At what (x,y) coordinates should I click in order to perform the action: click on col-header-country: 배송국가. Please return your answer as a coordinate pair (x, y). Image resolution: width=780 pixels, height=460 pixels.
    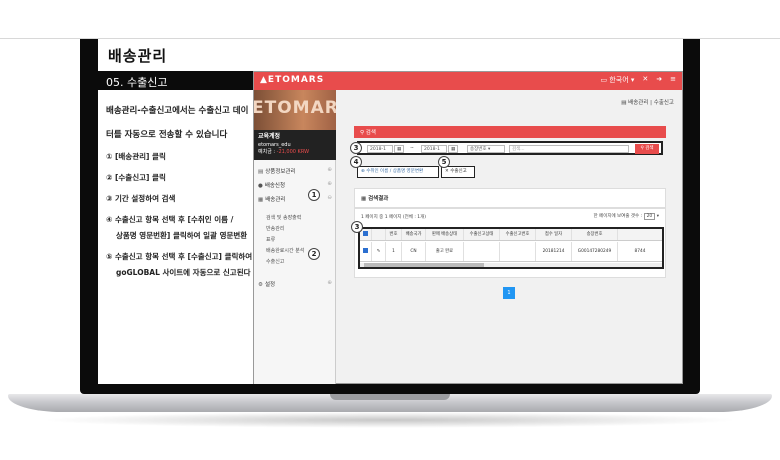
    Looking at the image, I should click on (414, 234).